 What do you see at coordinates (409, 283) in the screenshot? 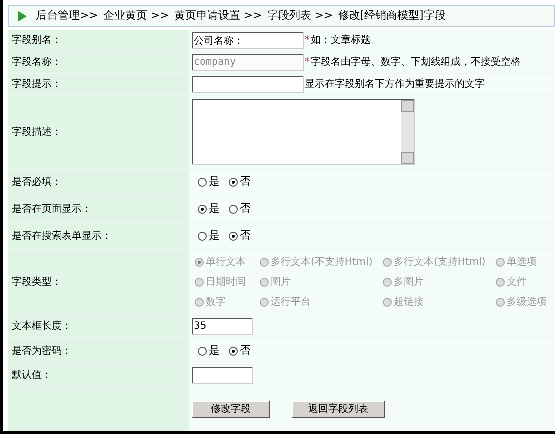
I see `radio-label: 多图片` at bounding box center [409, 283].